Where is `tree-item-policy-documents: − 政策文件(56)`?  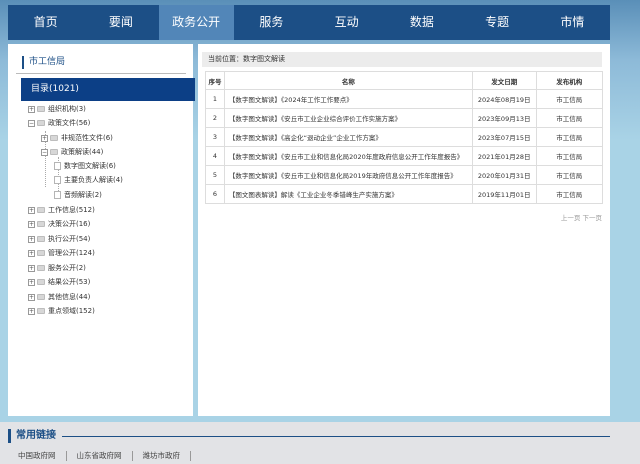 tree-item-policy-documents: − 政策文件(56) is located at coordinates (59, 123).